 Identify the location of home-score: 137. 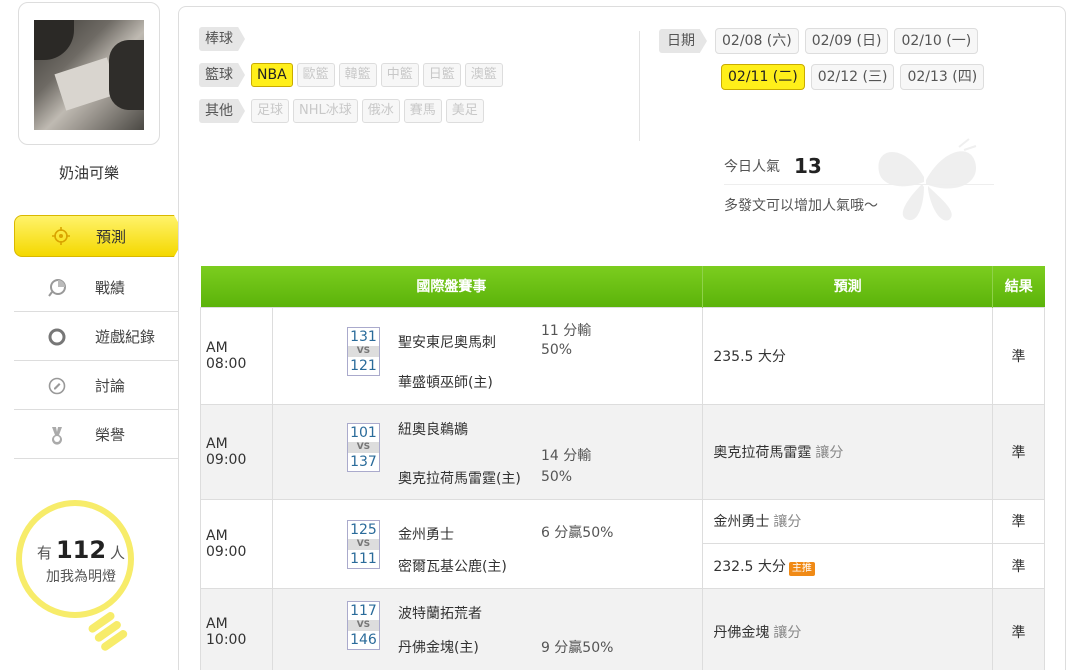
(363, 461).